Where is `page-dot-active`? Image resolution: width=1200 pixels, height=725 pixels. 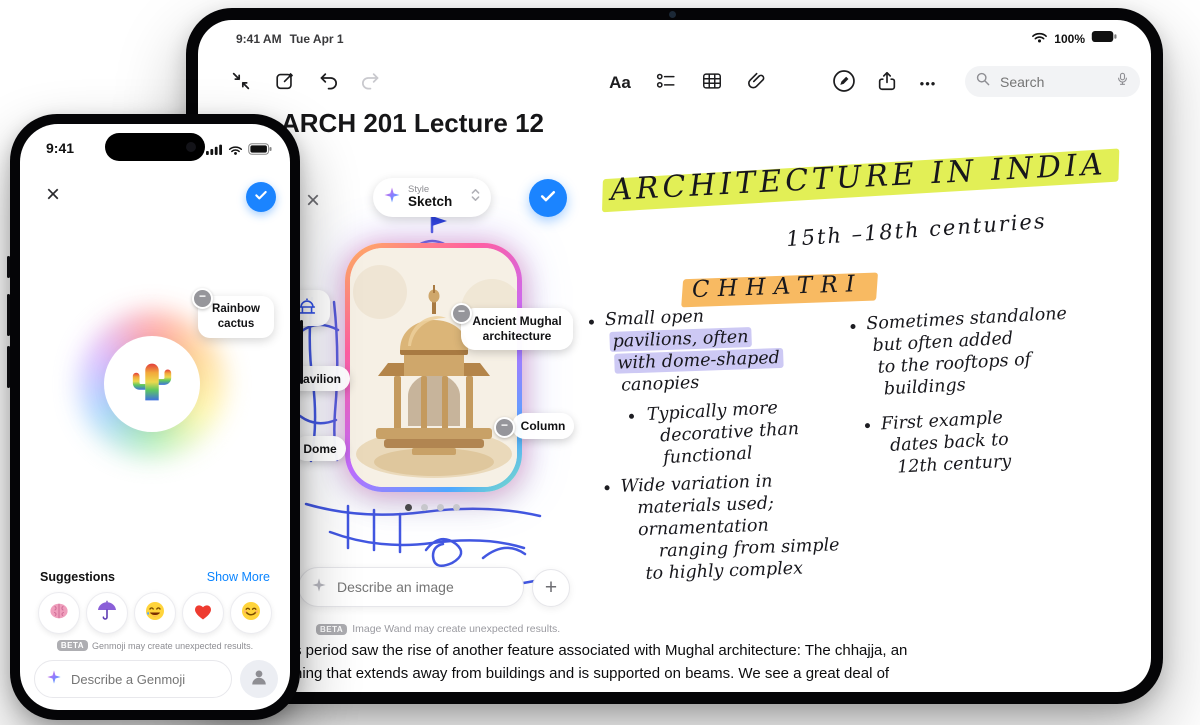 page-dot-active is located at coordinates (408, 507).